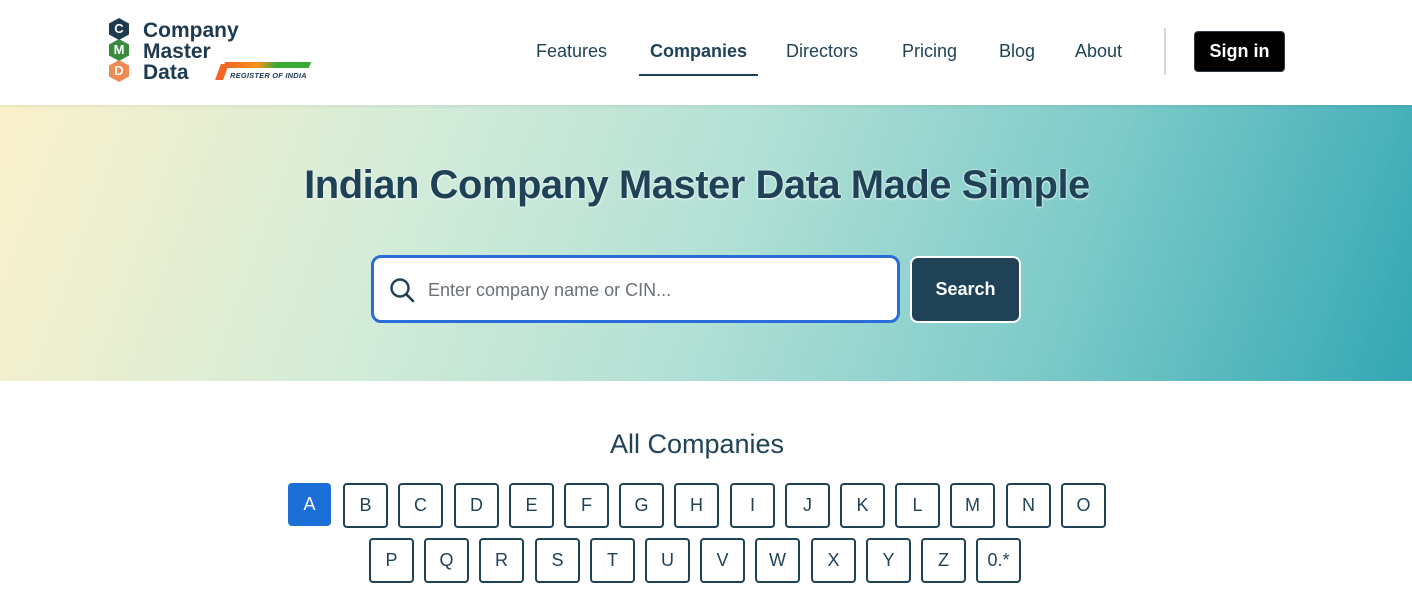  Describe the element at coordinates (191, 30) in the screenshot. I see `logo-text-company: Company` at that location.